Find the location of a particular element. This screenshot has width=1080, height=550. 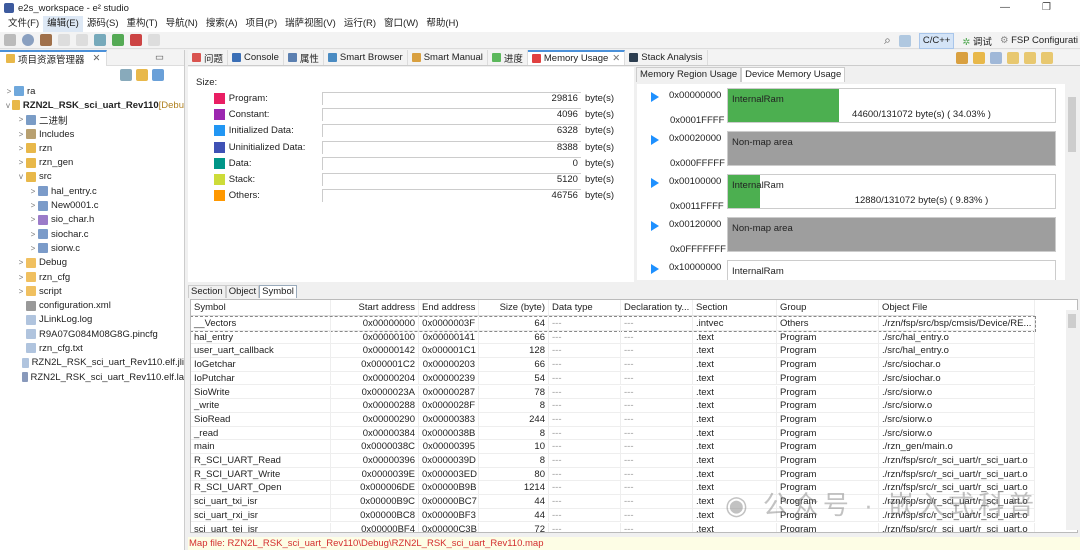

menu-item: 文件(F) is located at coordinates (23, 24).